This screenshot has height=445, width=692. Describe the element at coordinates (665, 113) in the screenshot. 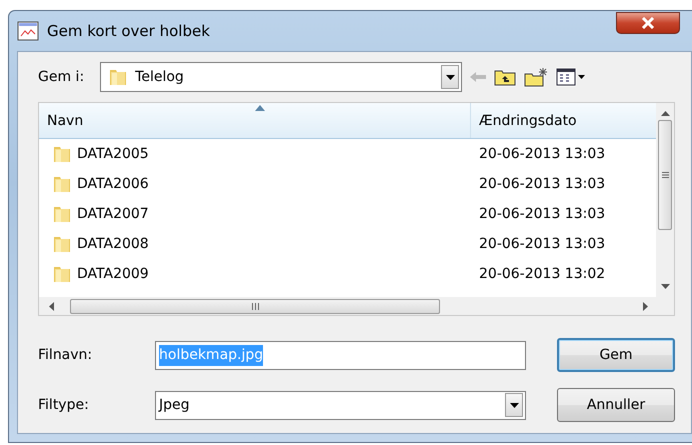

I see `scroll-up-arrow-icon` at that location.